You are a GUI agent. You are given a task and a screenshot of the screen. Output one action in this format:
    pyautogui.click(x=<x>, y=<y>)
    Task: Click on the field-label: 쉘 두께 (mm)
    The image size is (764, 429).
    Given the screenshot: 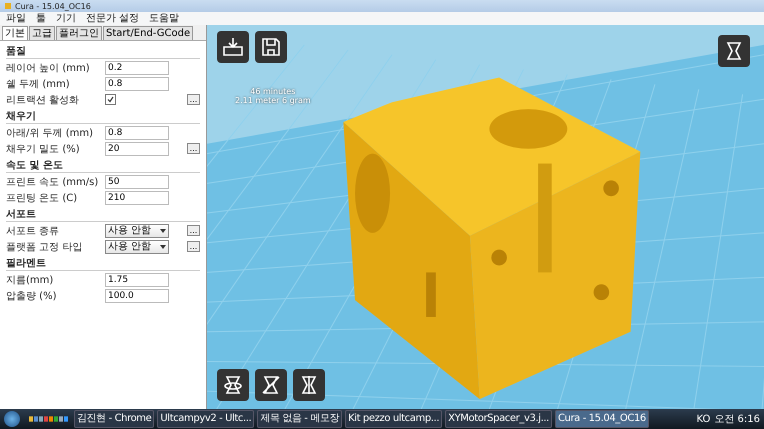 What is the action you would take?
    pyautogui.click(x=38, y=84)
    